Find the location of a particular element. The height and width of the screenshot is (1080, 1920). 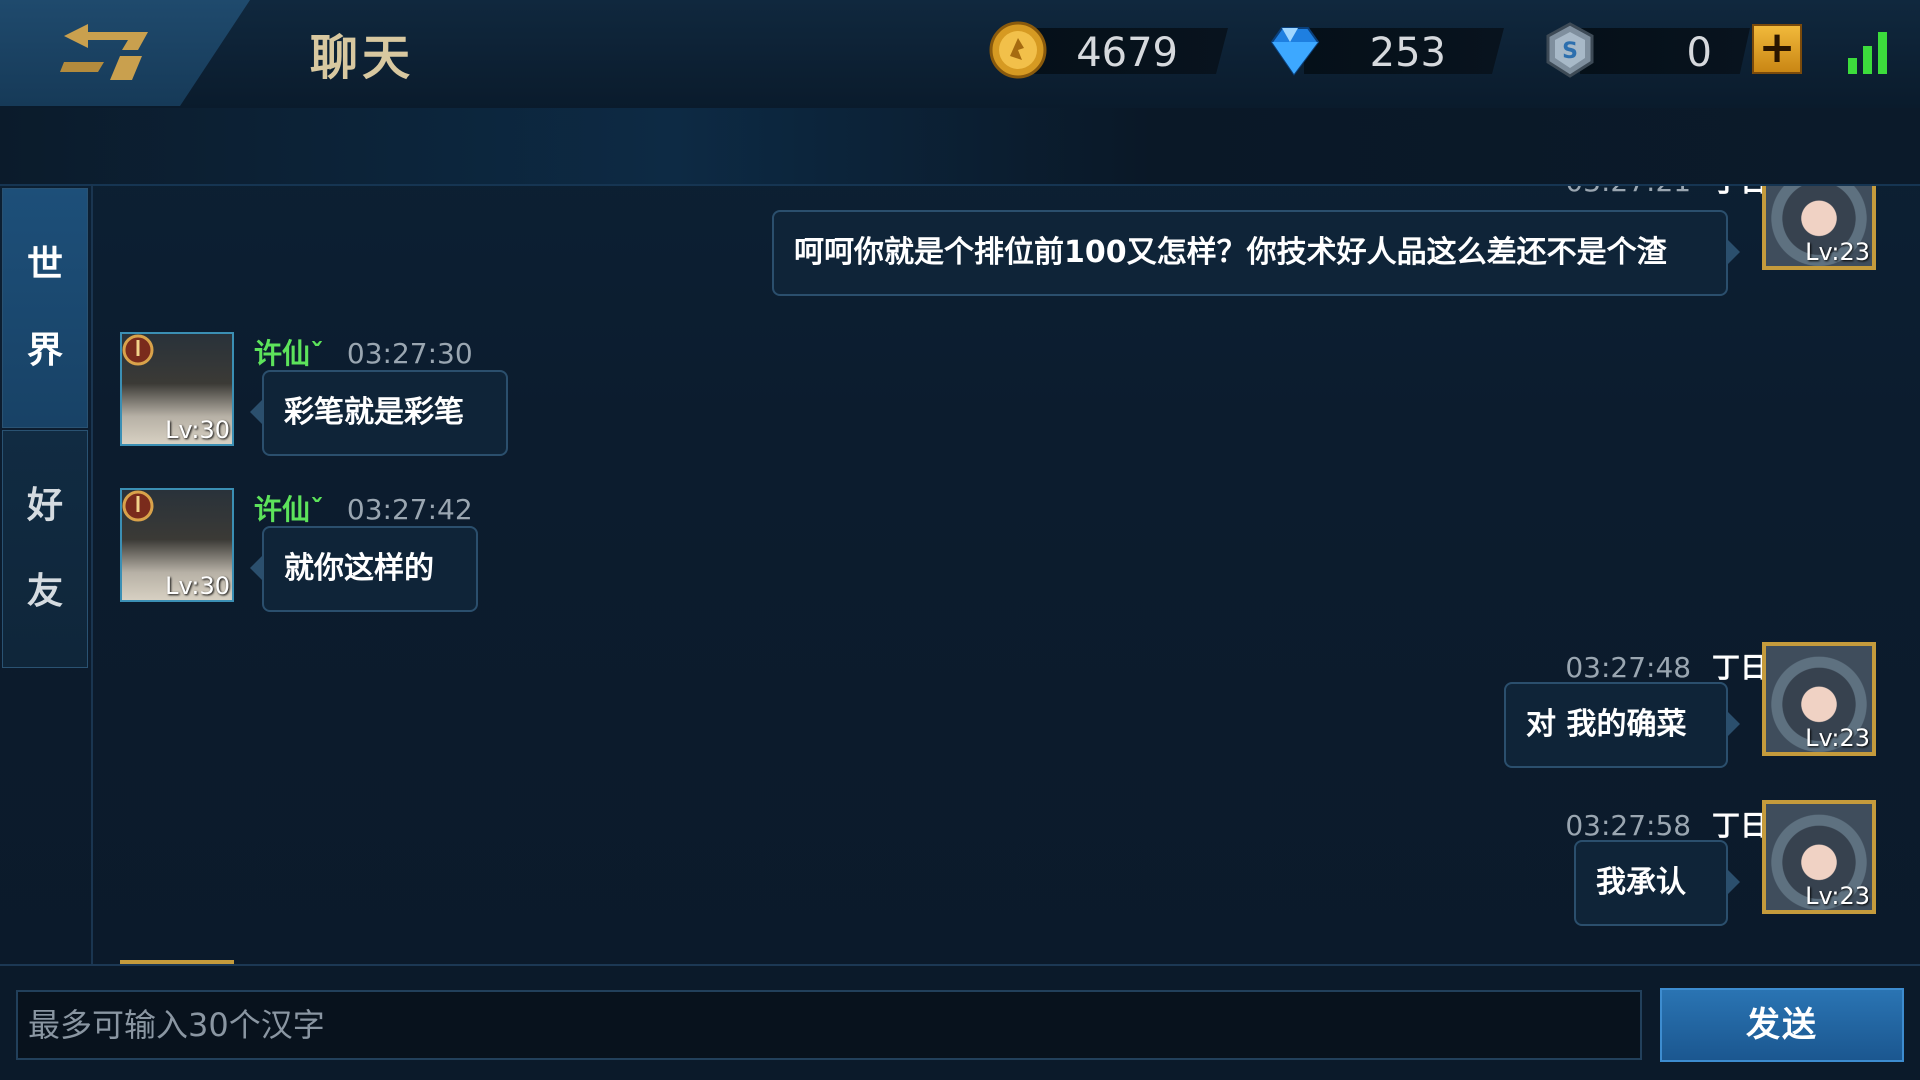

signal-strength-icon is located at coordinates (1873, 52).